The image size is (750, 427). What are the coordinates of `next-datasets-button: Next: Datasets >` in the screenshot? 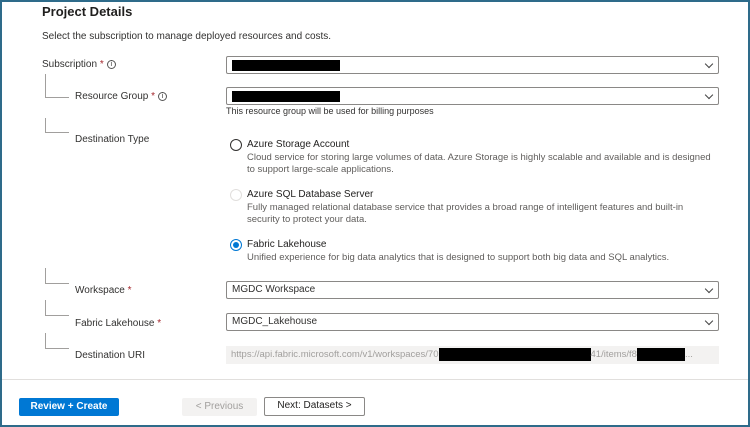 It's located at (314, 406).